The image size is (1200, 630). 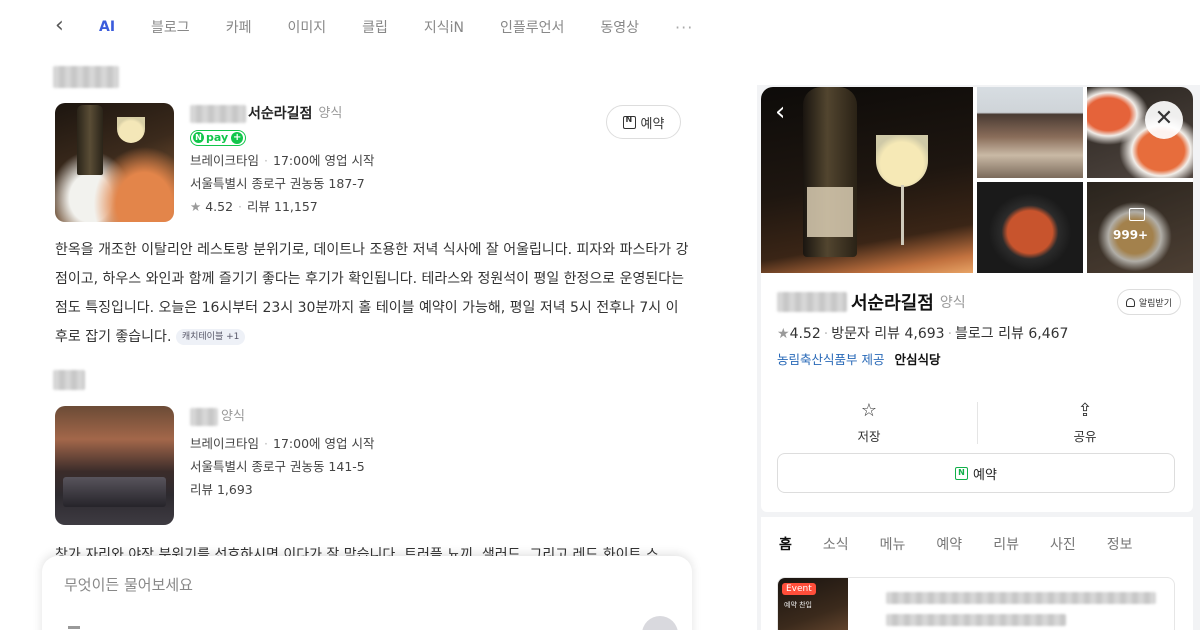 I want to click on source-chip: 캐치테이블 +1, so click(x=210, y=337).